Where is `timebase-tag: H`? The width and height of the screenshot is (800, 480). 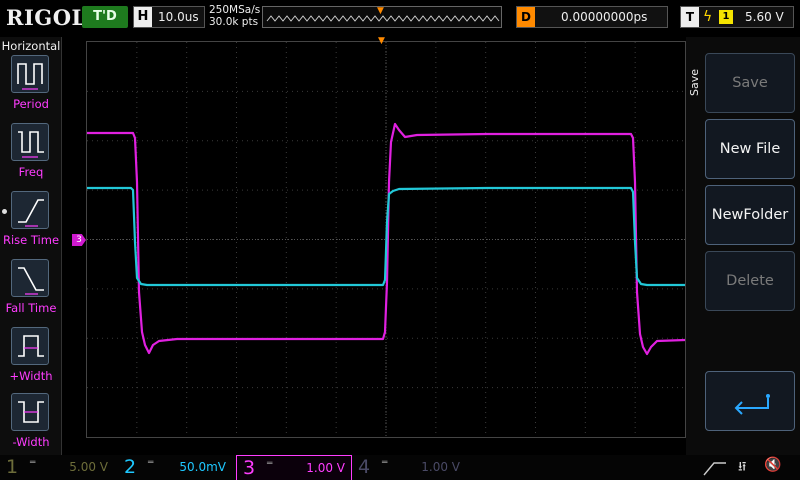
timebase-tag: H is located at coordinates (143, 17).